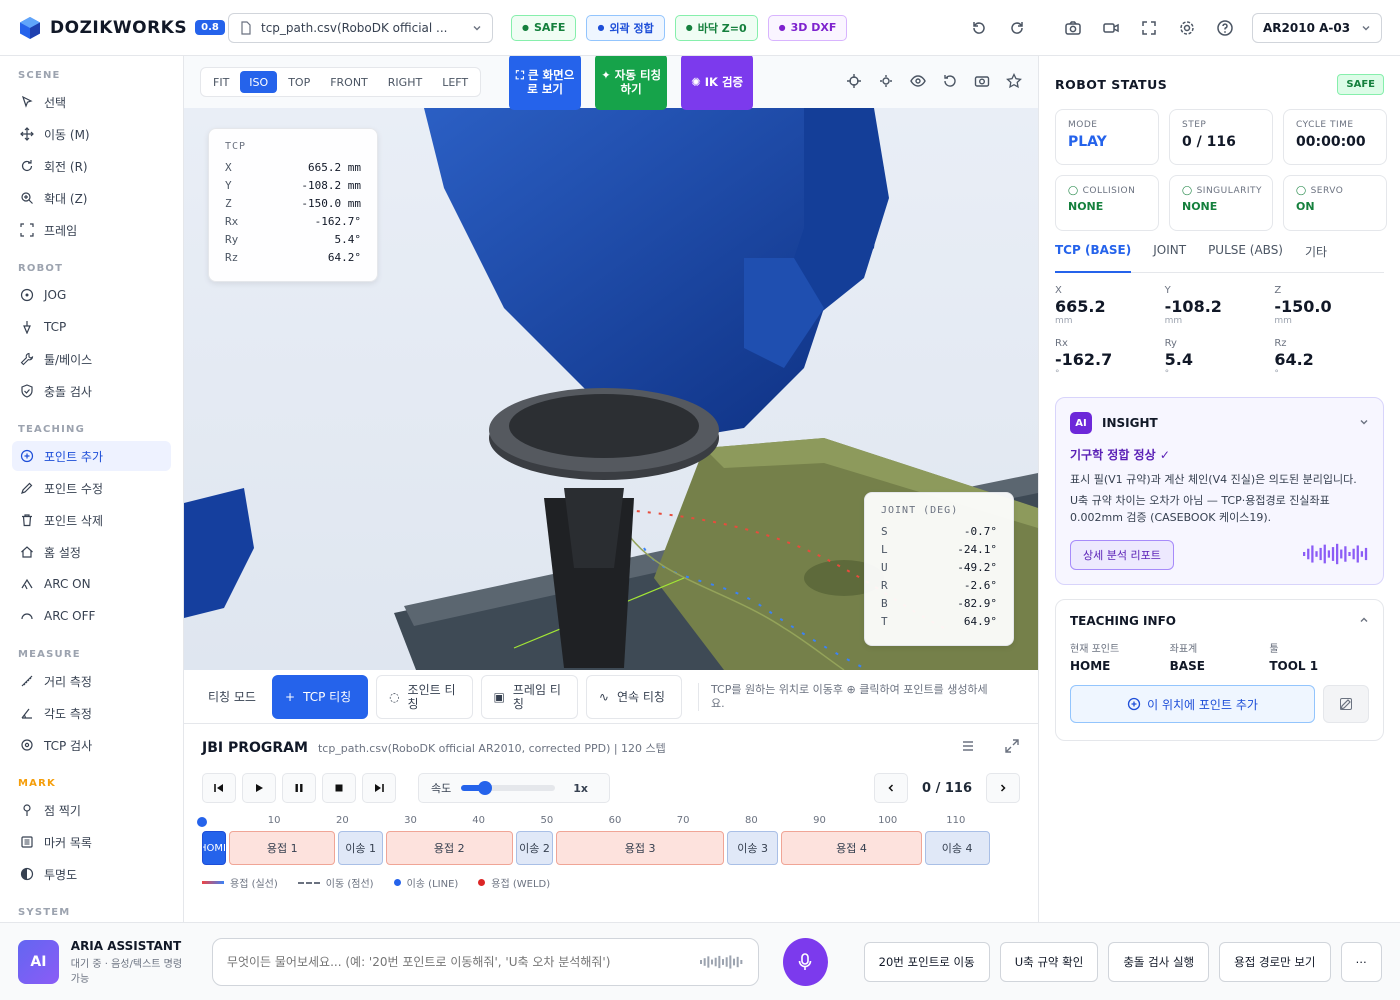 The image size is (1400, 1000). I want to click on sidebar-item-4-2: 투명도, so click(91, 874).